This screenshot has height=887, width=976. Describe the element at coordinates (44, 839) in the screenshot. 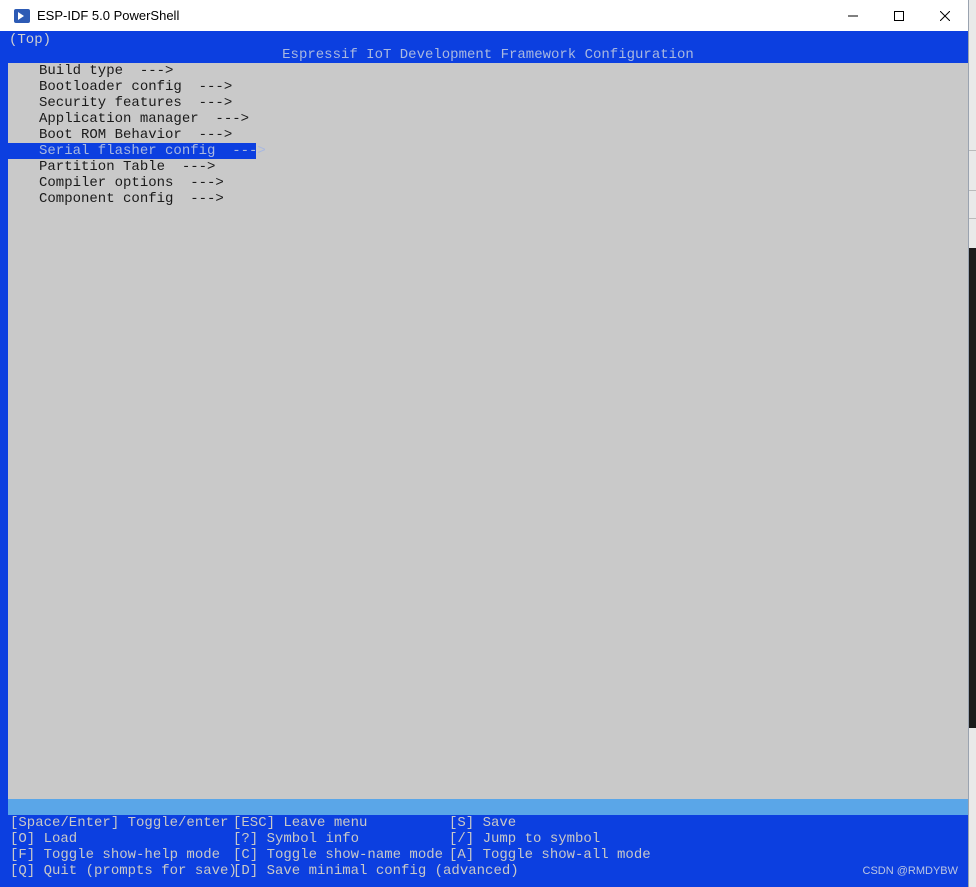

I see `help-load: [O] Load` at that location.